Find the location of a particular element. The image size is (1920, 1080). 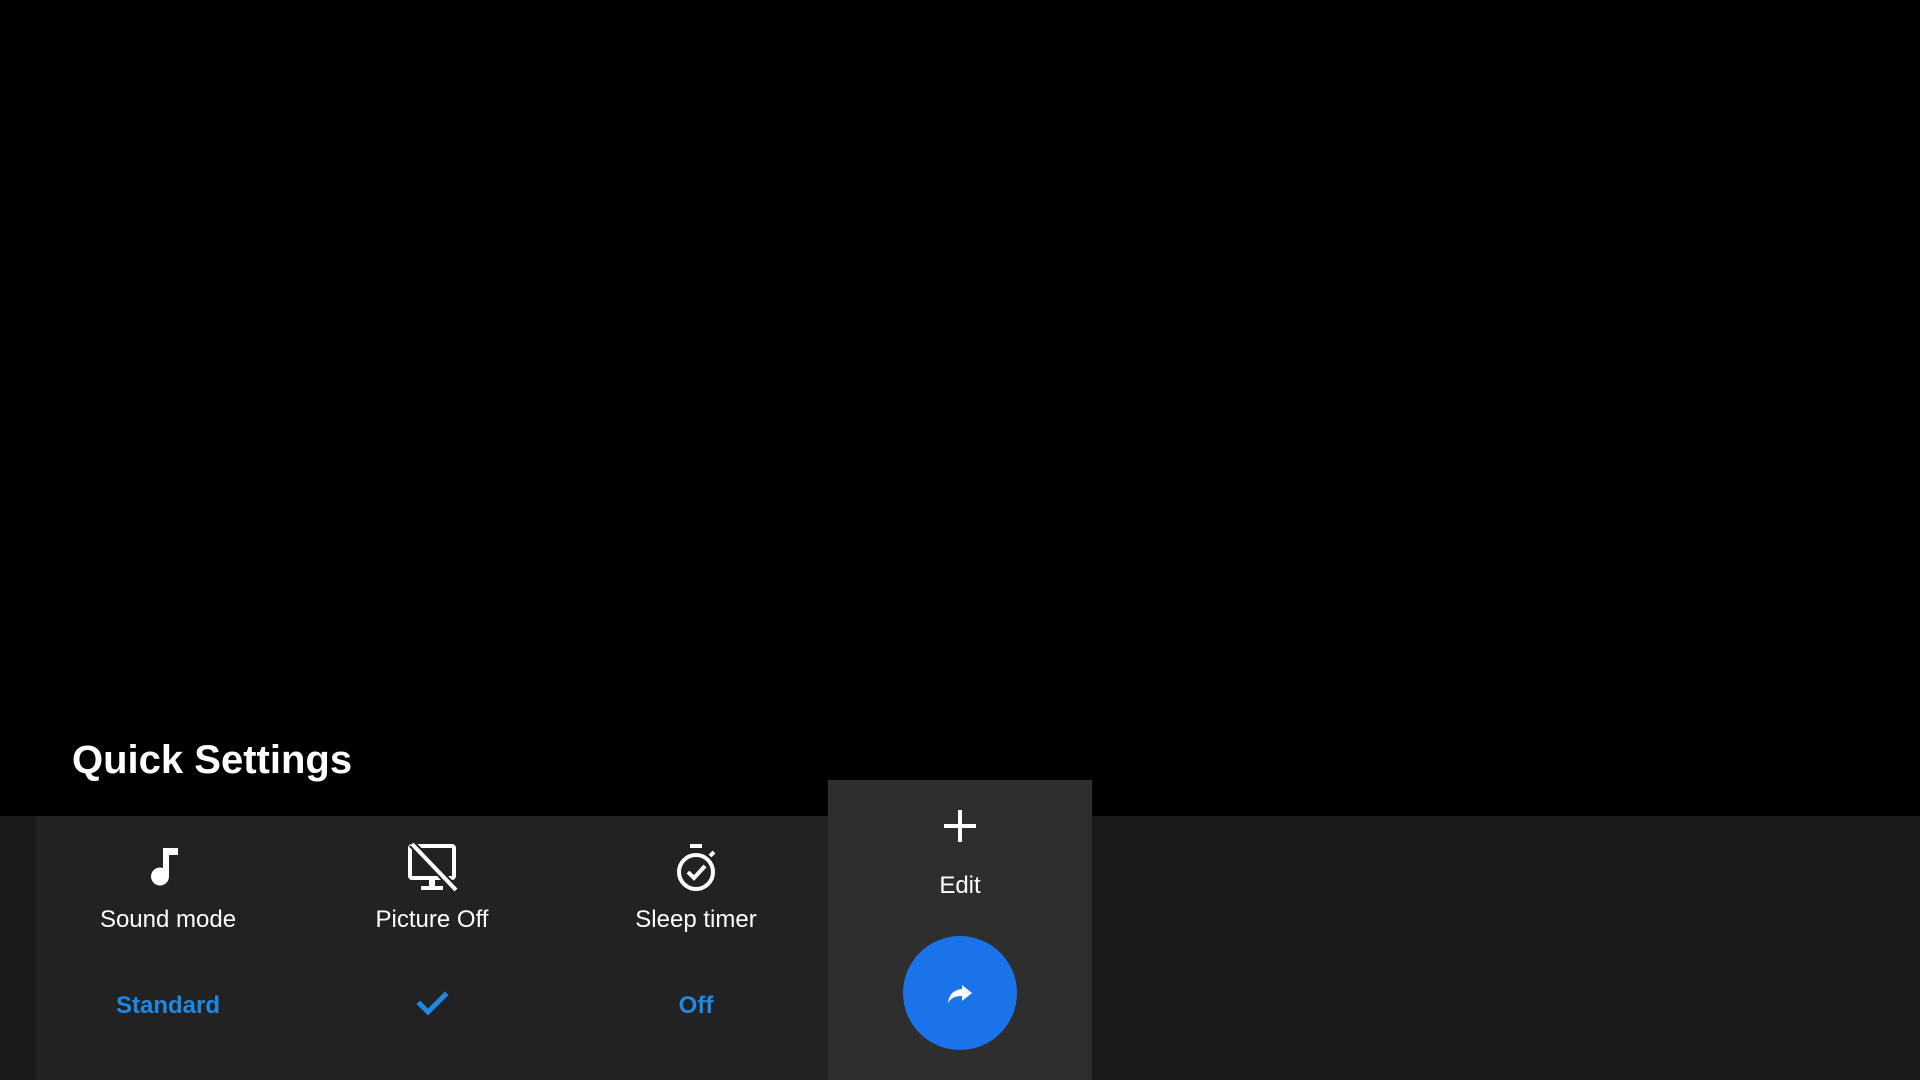

edit-label: Edit is located at coordinates (960, 885).